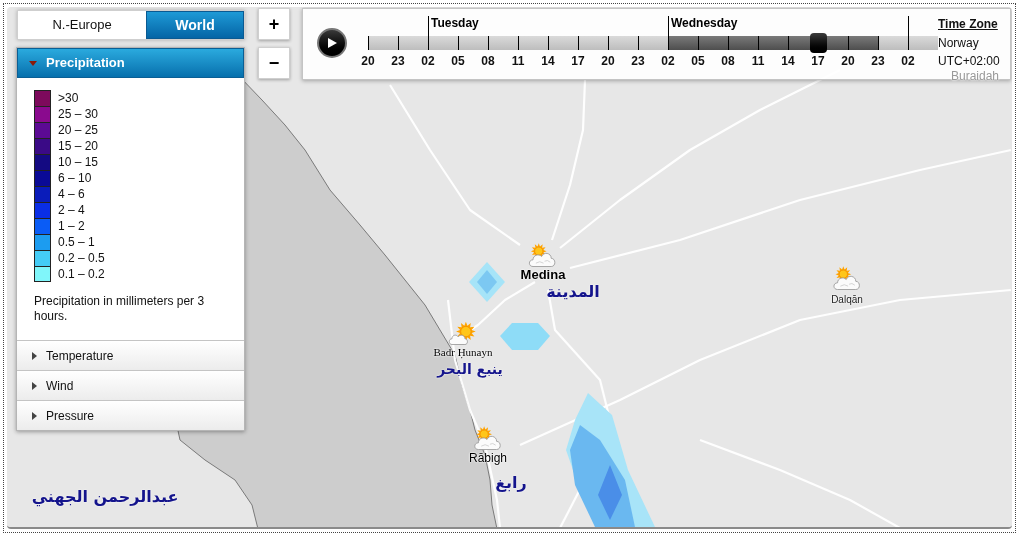  Describe the element at coordinates (653, 43) in the screenshot. I see `timeline-track` at that location.